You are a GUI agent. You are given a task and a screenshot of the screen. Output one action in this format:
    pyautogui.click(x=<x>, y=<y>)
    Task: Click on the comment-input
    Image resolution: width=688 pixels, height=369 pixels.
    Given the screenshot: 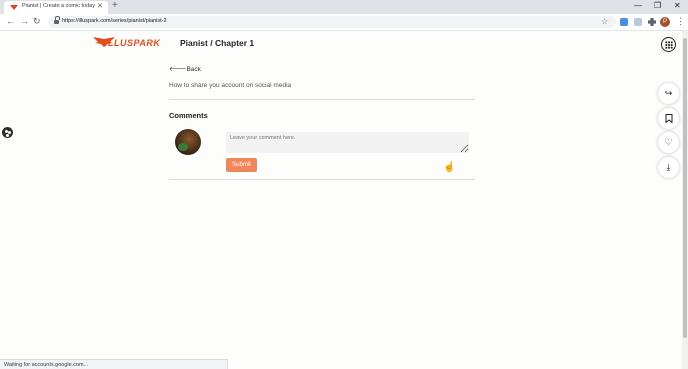 What is the action you would take?
    pyautogui.click(x=347, y=142)
    